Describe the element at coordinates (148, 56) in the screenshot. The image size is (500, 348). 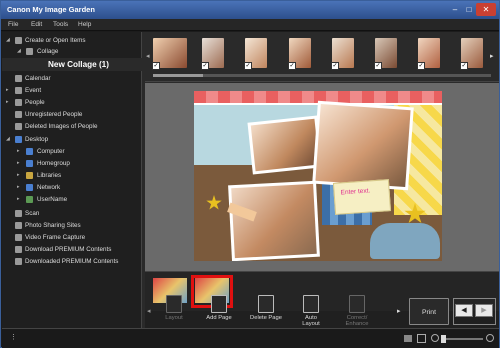
I see `thumbnail-scroll-left-icon: ◂` at that location.